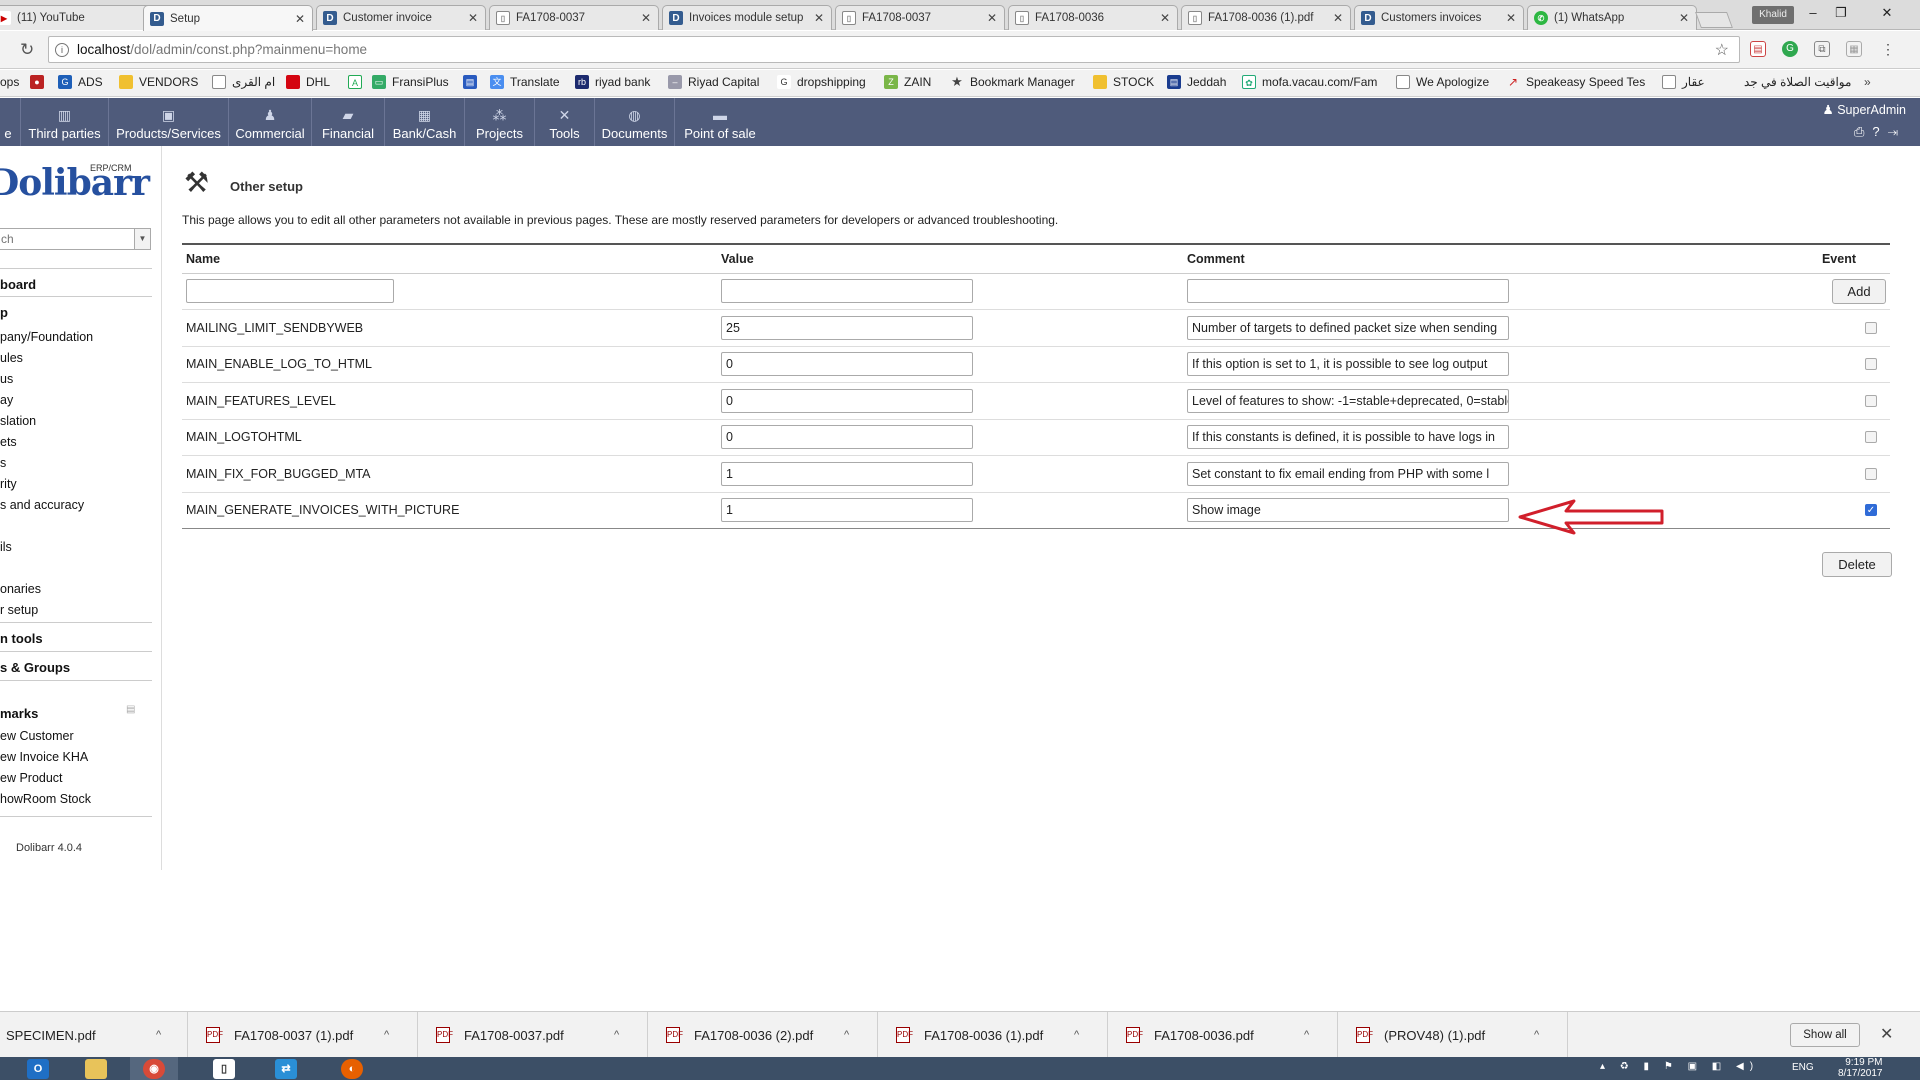  Describe the element at coordinates (720, 122) in the screenshot. I see `menu-point-of-sale: ▬ Point of sale` at that location.